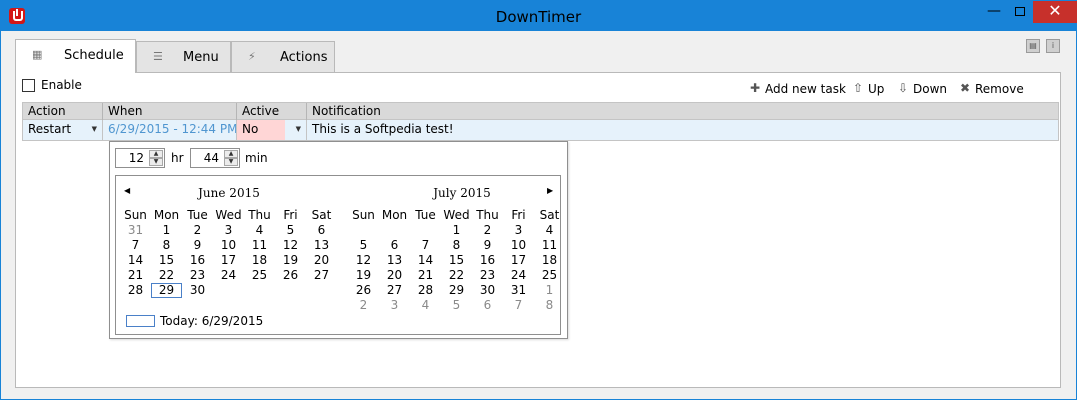  What do you see at coordinates (1020, 12) in the screenshot?
I see `maximize-button` at bounding box center [1020, 12].